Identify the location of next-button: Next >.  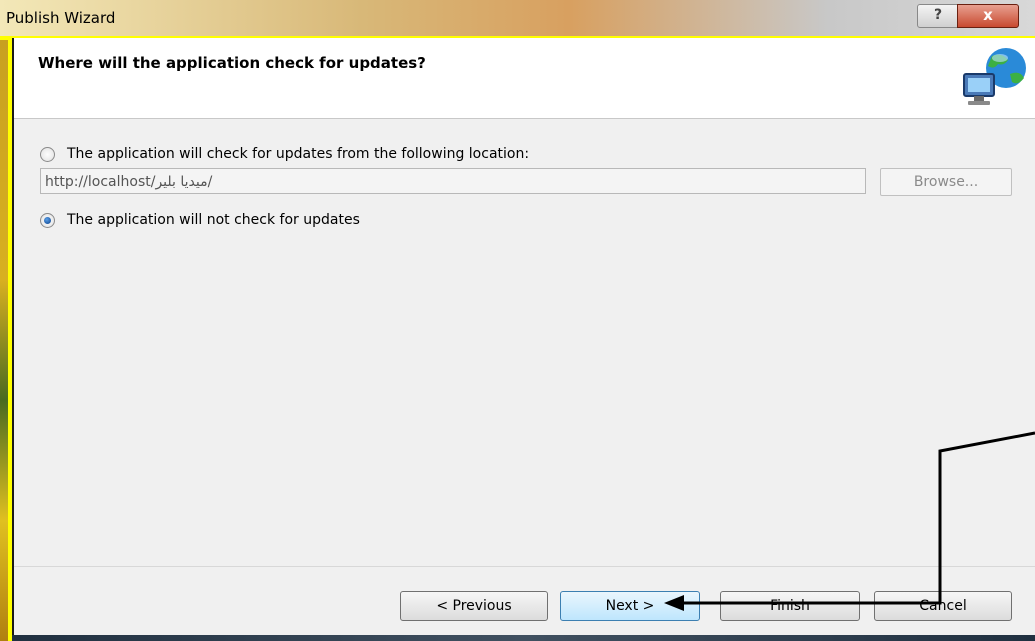
(630, 606).